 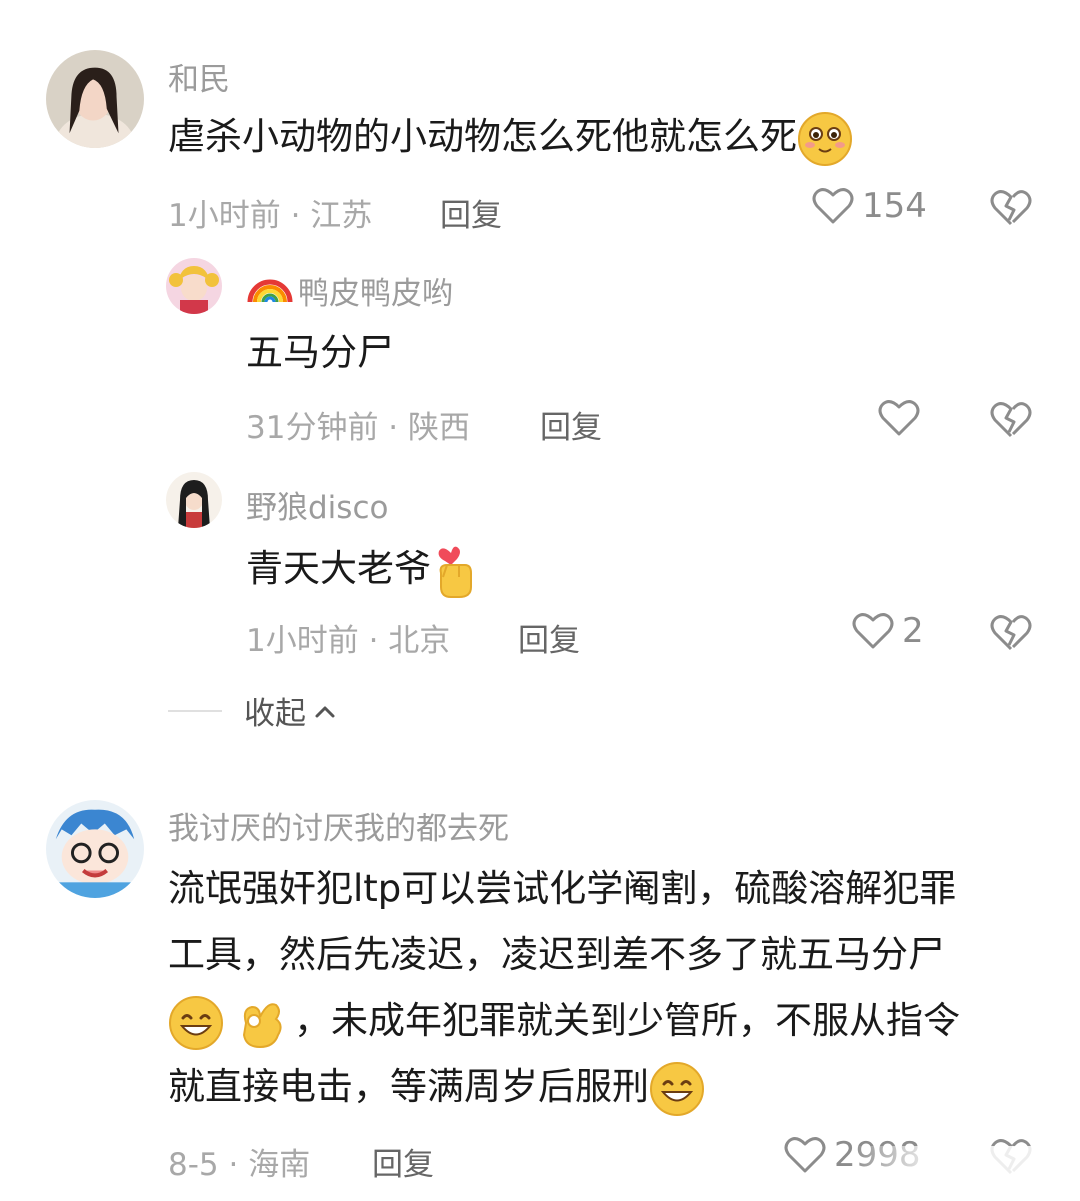 What do you see at coordinates (482, 136) in the screenshot?
I see `comment-text-body: 虐杀小动物的小动物怎么死他就怎么死` at bounding box center [482, 136].